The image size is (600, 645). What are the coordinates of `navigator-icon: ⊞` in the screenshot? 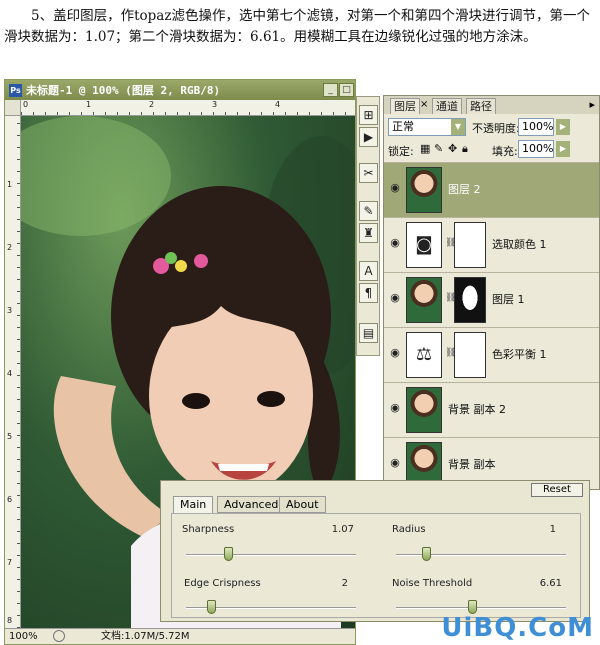 It's located at (368, 115).